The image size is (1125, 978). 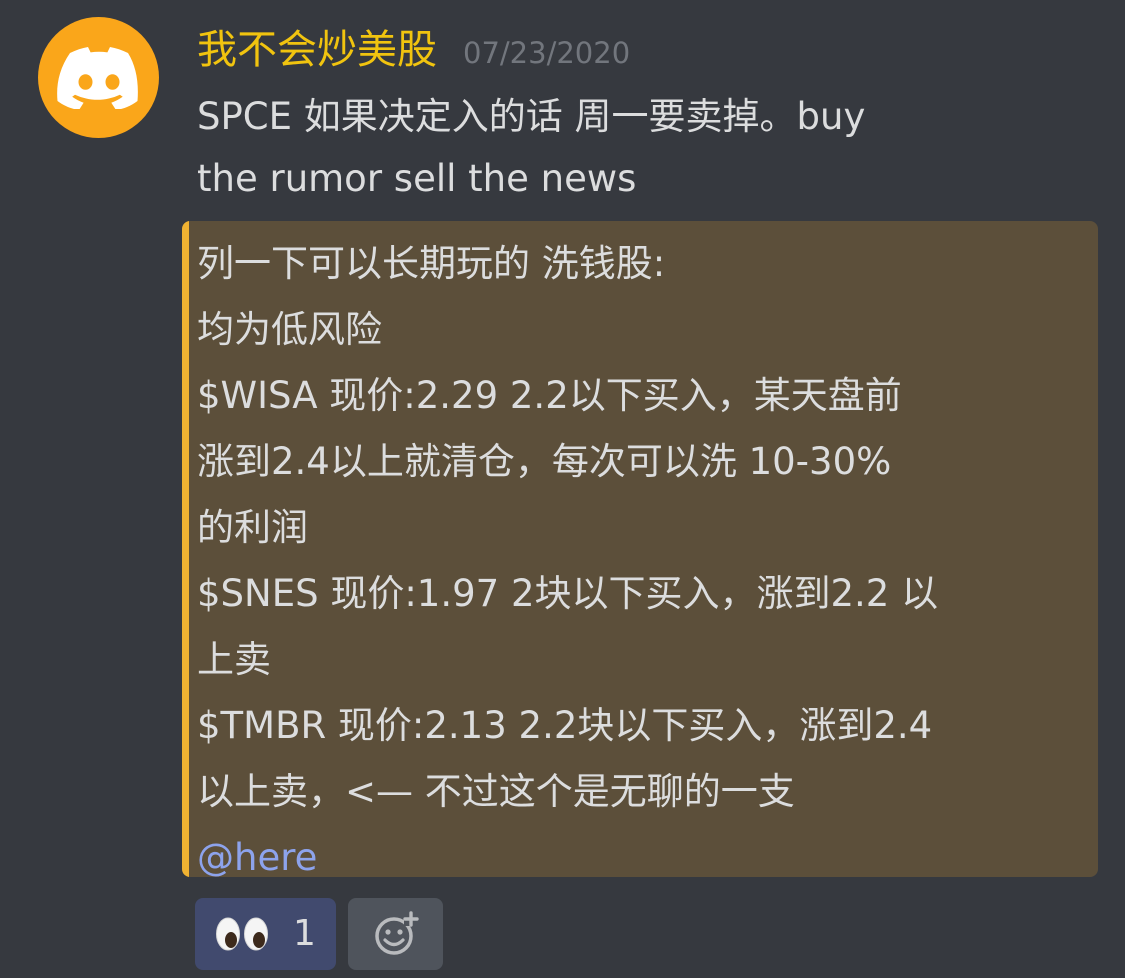 I want to click on add-reaction-icon, so click(x=396, y=933).